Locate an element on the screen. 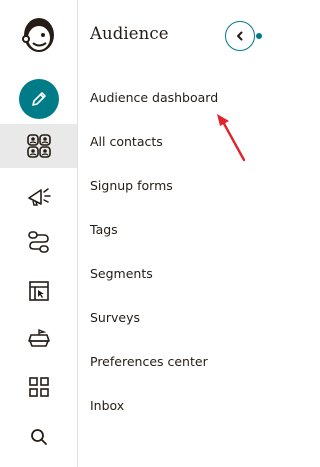 Image resolution: width=320 pixels, height=467 pixels. automations-icon is located at coordinates (38, 242).